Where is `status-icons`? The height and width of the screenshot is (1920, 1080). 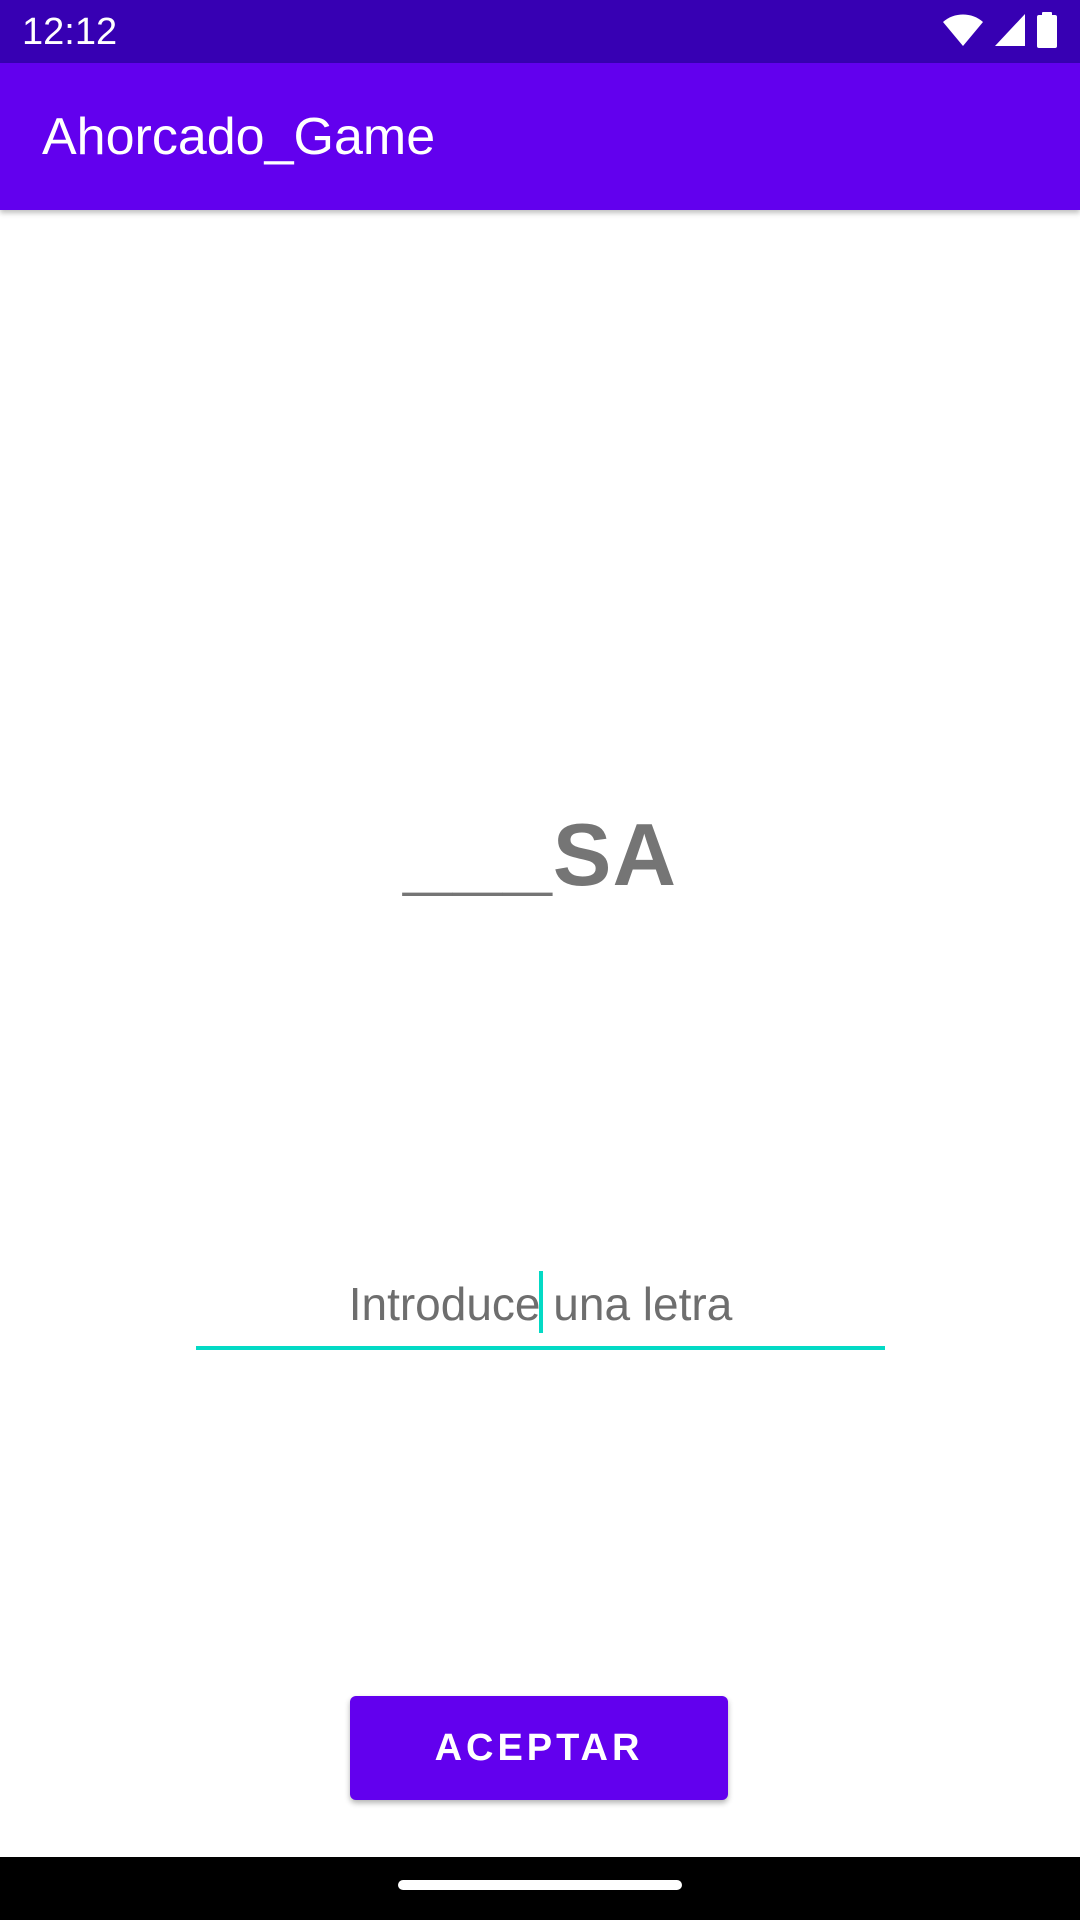
status-icons is located at coordinates (1000, 32).